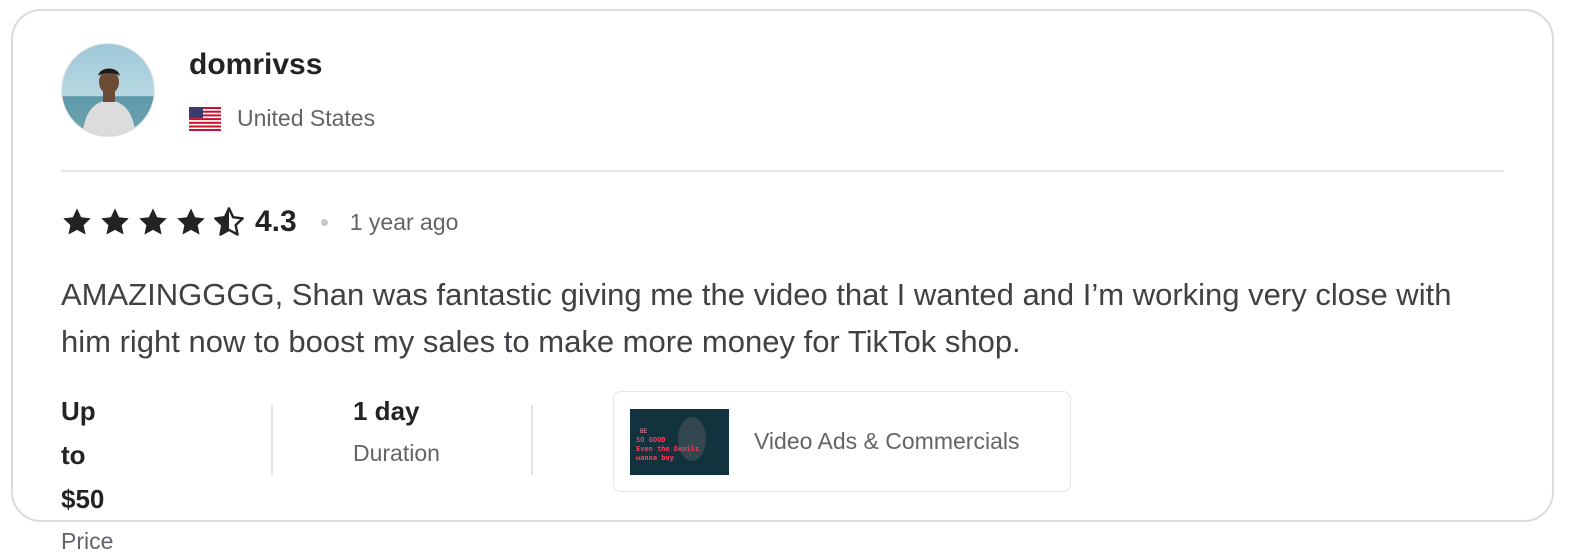 This screenshot has height=559, width=1574. I want to click on thumbnail-text: wanna buy, so click(655, 458).